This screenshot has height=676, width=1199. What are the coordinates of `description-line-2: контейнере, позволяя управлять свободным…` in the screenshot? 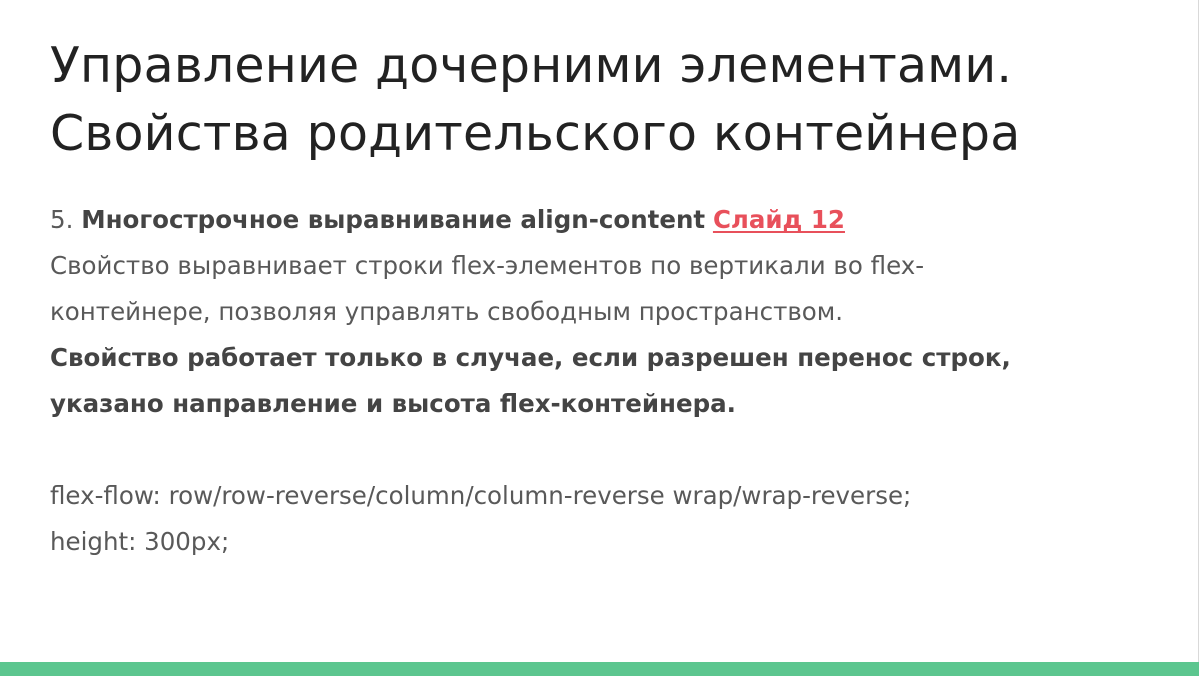 It's located at (447, 311).